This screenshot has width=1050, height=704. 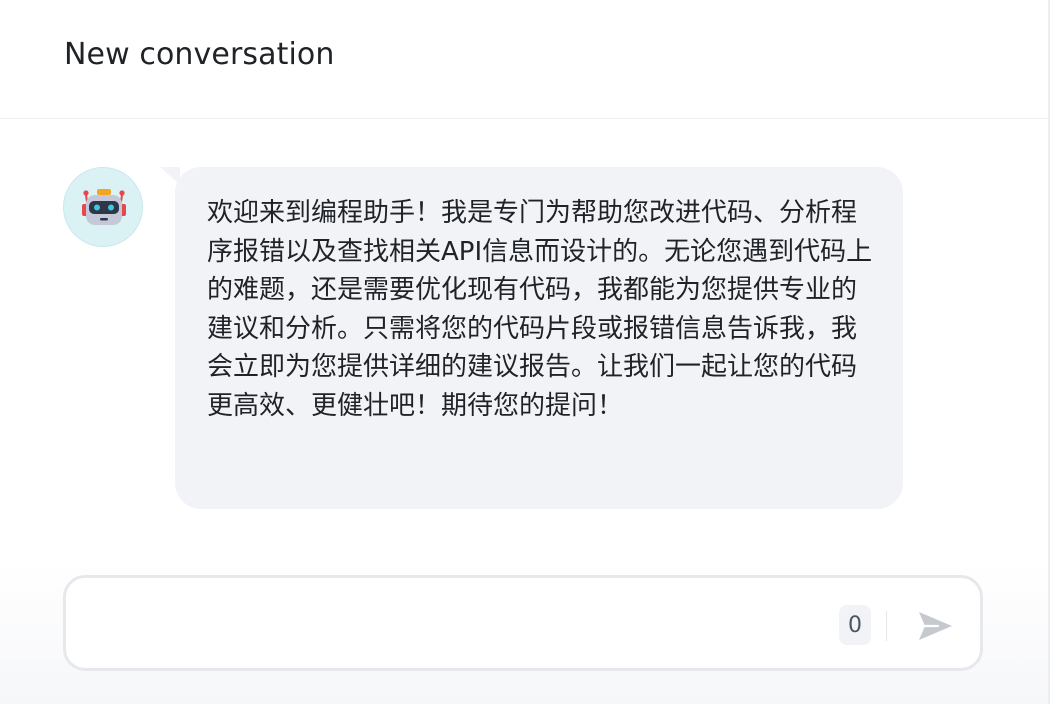 I want to click on send-icon, so click(x=935, y=626).